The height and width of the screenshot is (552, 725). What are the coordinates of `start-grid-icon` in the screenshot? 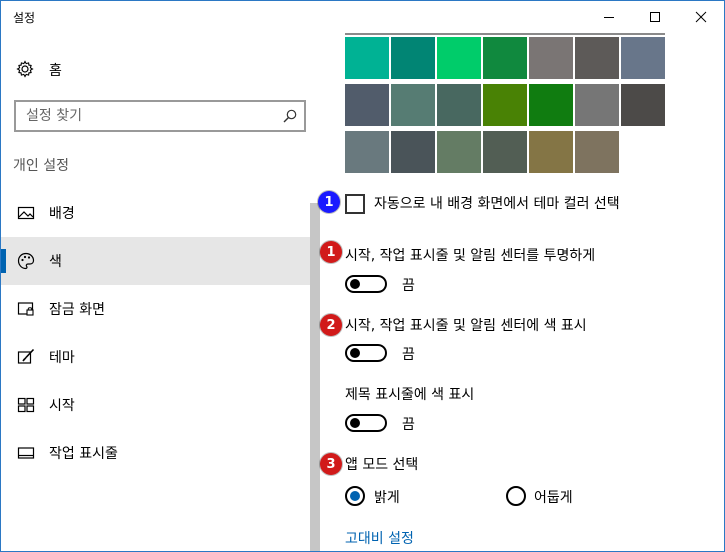 It's located at (26, 405).